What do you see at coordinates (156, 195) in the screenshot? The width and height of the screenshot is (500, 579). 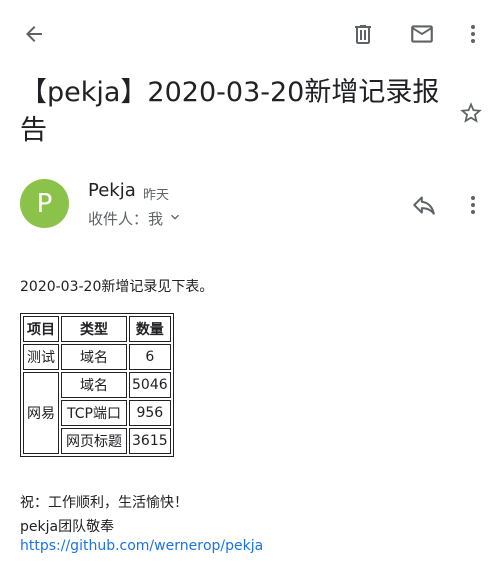 I see `sent-time: 昨天` at bounding box center [156, 195].